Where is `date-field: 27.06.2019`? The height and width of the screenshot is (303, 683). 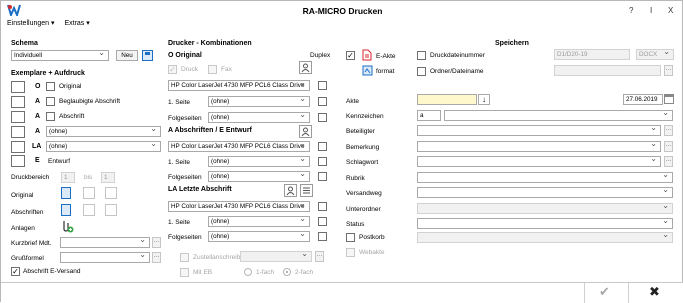
date-field: 27.06.2019 is located at coordinates (643, 99).